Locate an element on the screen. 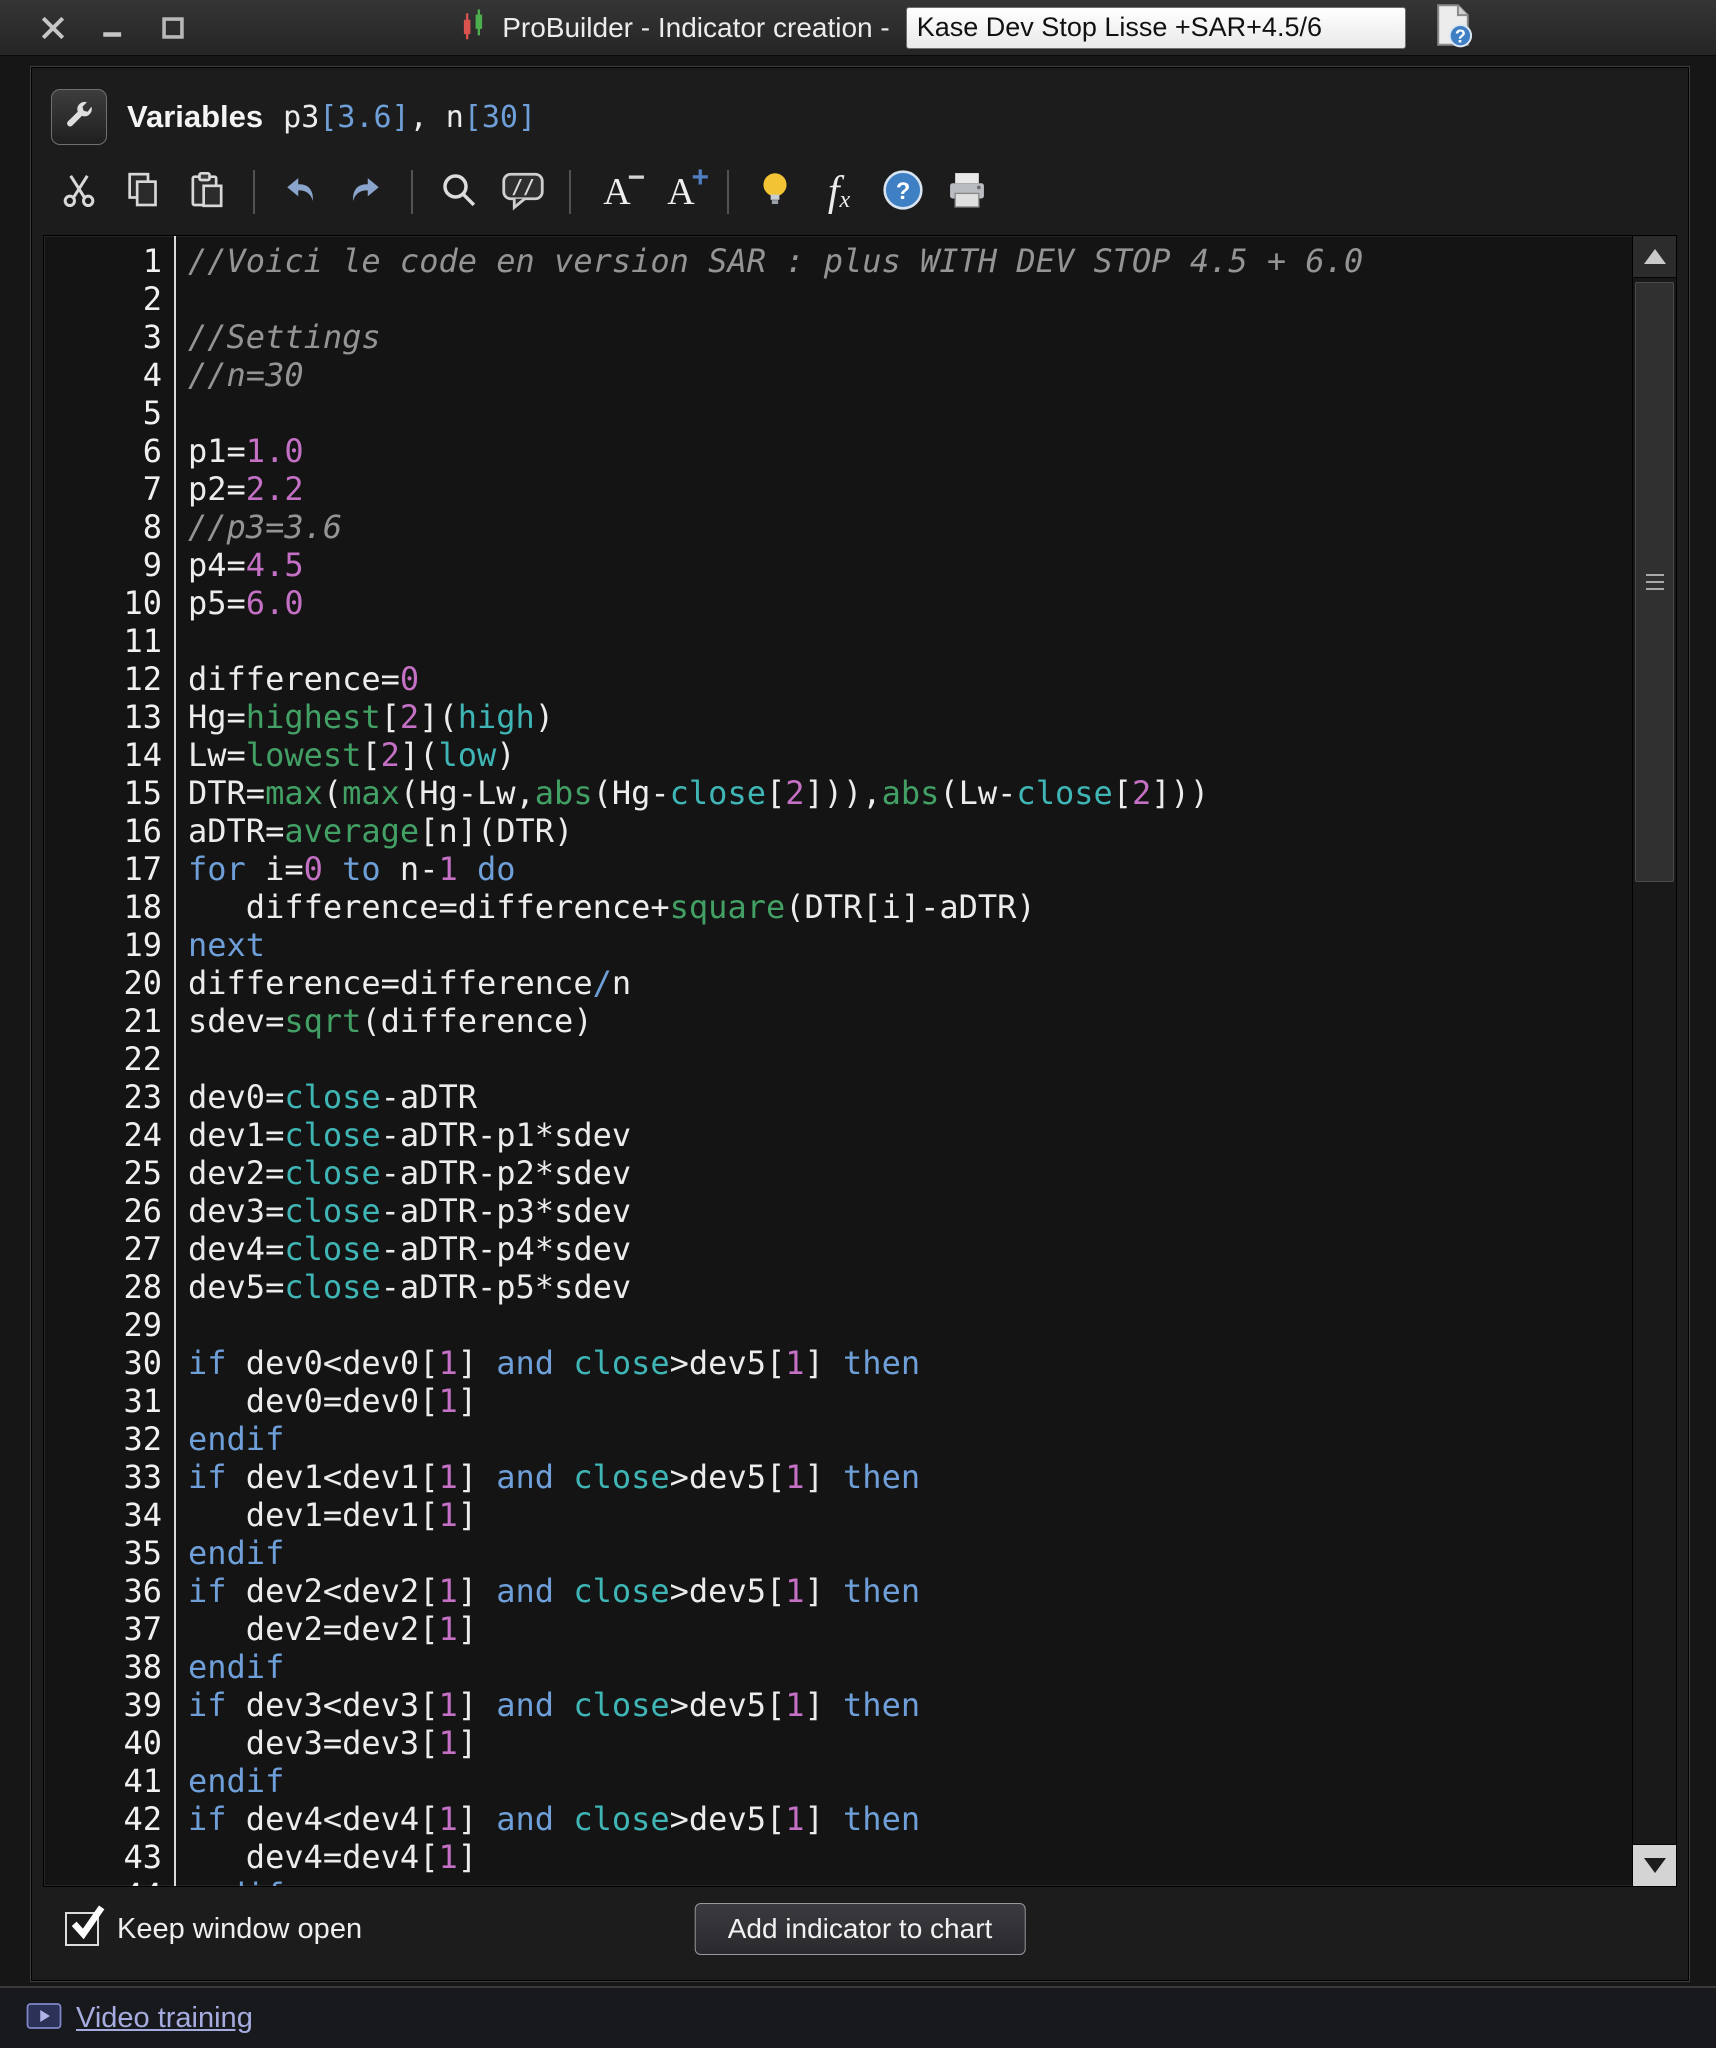 This screenshot has width=1716, height=2048. cut-button is located at coordinates (79, 192).